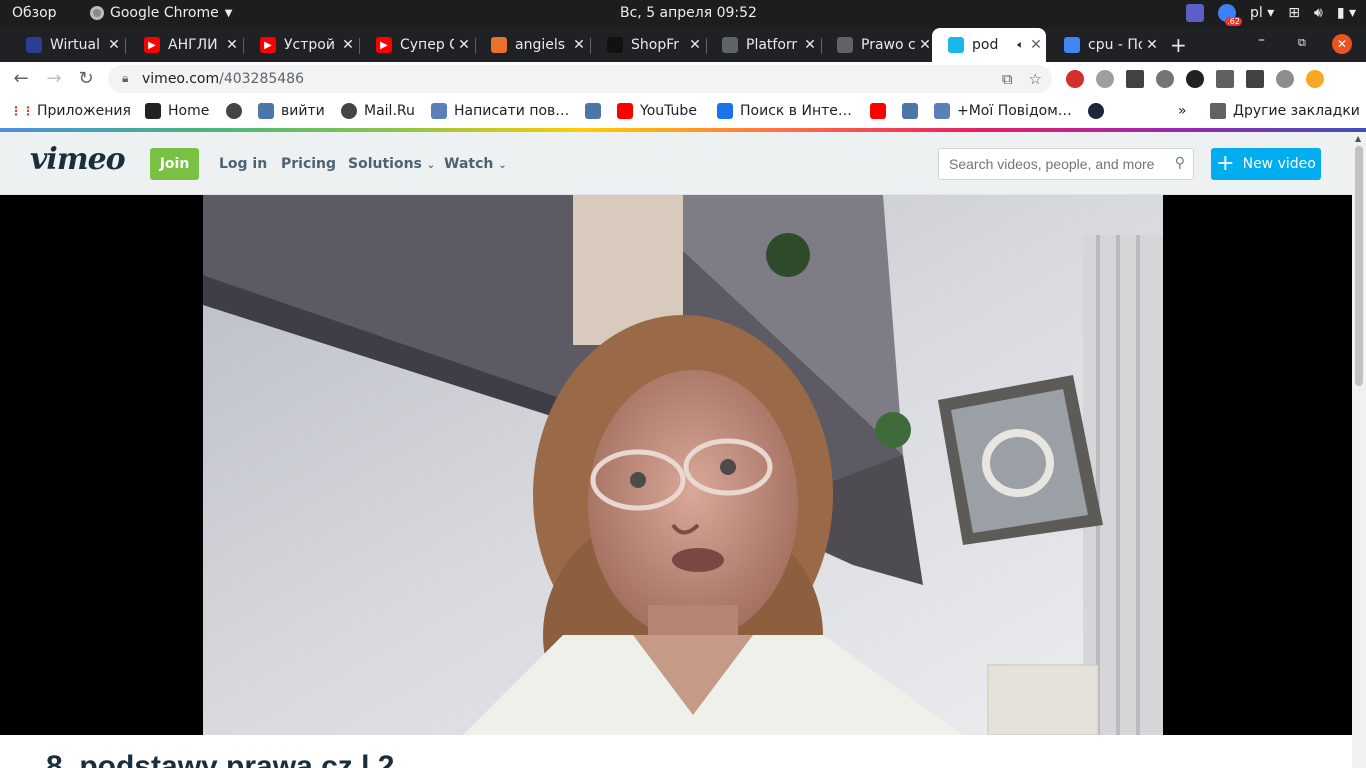  I want to click on reload-button: ↻, so click(86, 79).